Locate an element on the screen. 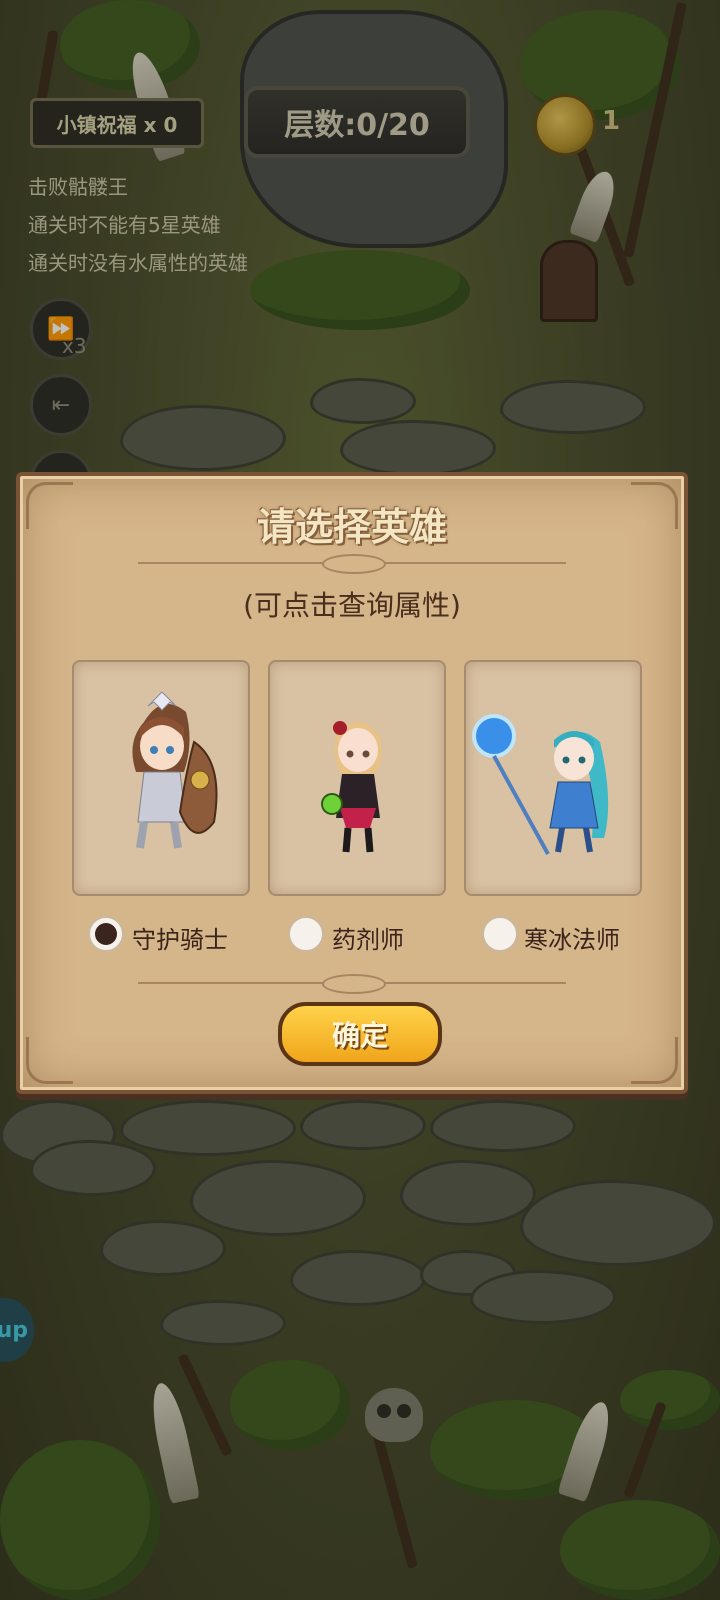 This screenshot has height=1600, width=720. hero-card-guardian-knight is located at coordinates (161, 778).